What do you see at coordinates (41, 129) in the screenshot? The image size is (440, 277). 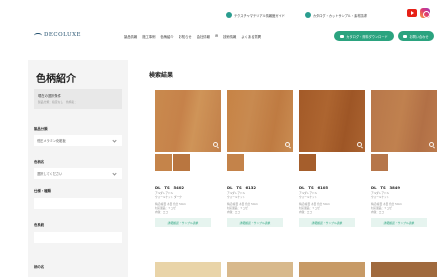 I see `filter-label-category: 製品分類` at bounding box center [41, 129].